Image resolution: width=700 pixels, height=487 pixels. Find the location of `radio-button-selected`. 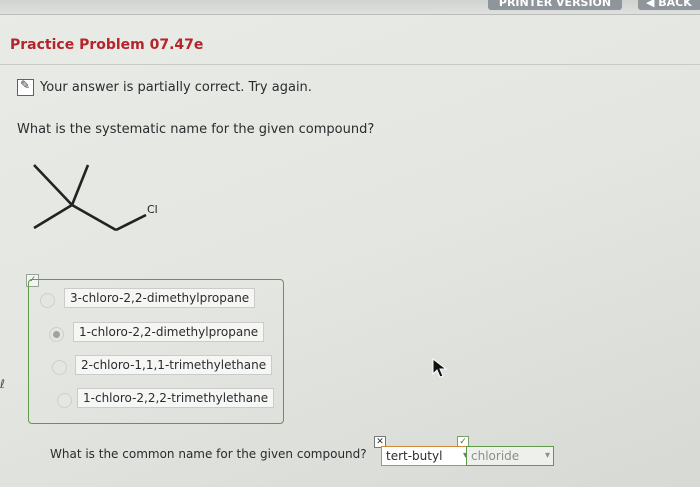

radio-button-selected is located at coordinates (56, 334).